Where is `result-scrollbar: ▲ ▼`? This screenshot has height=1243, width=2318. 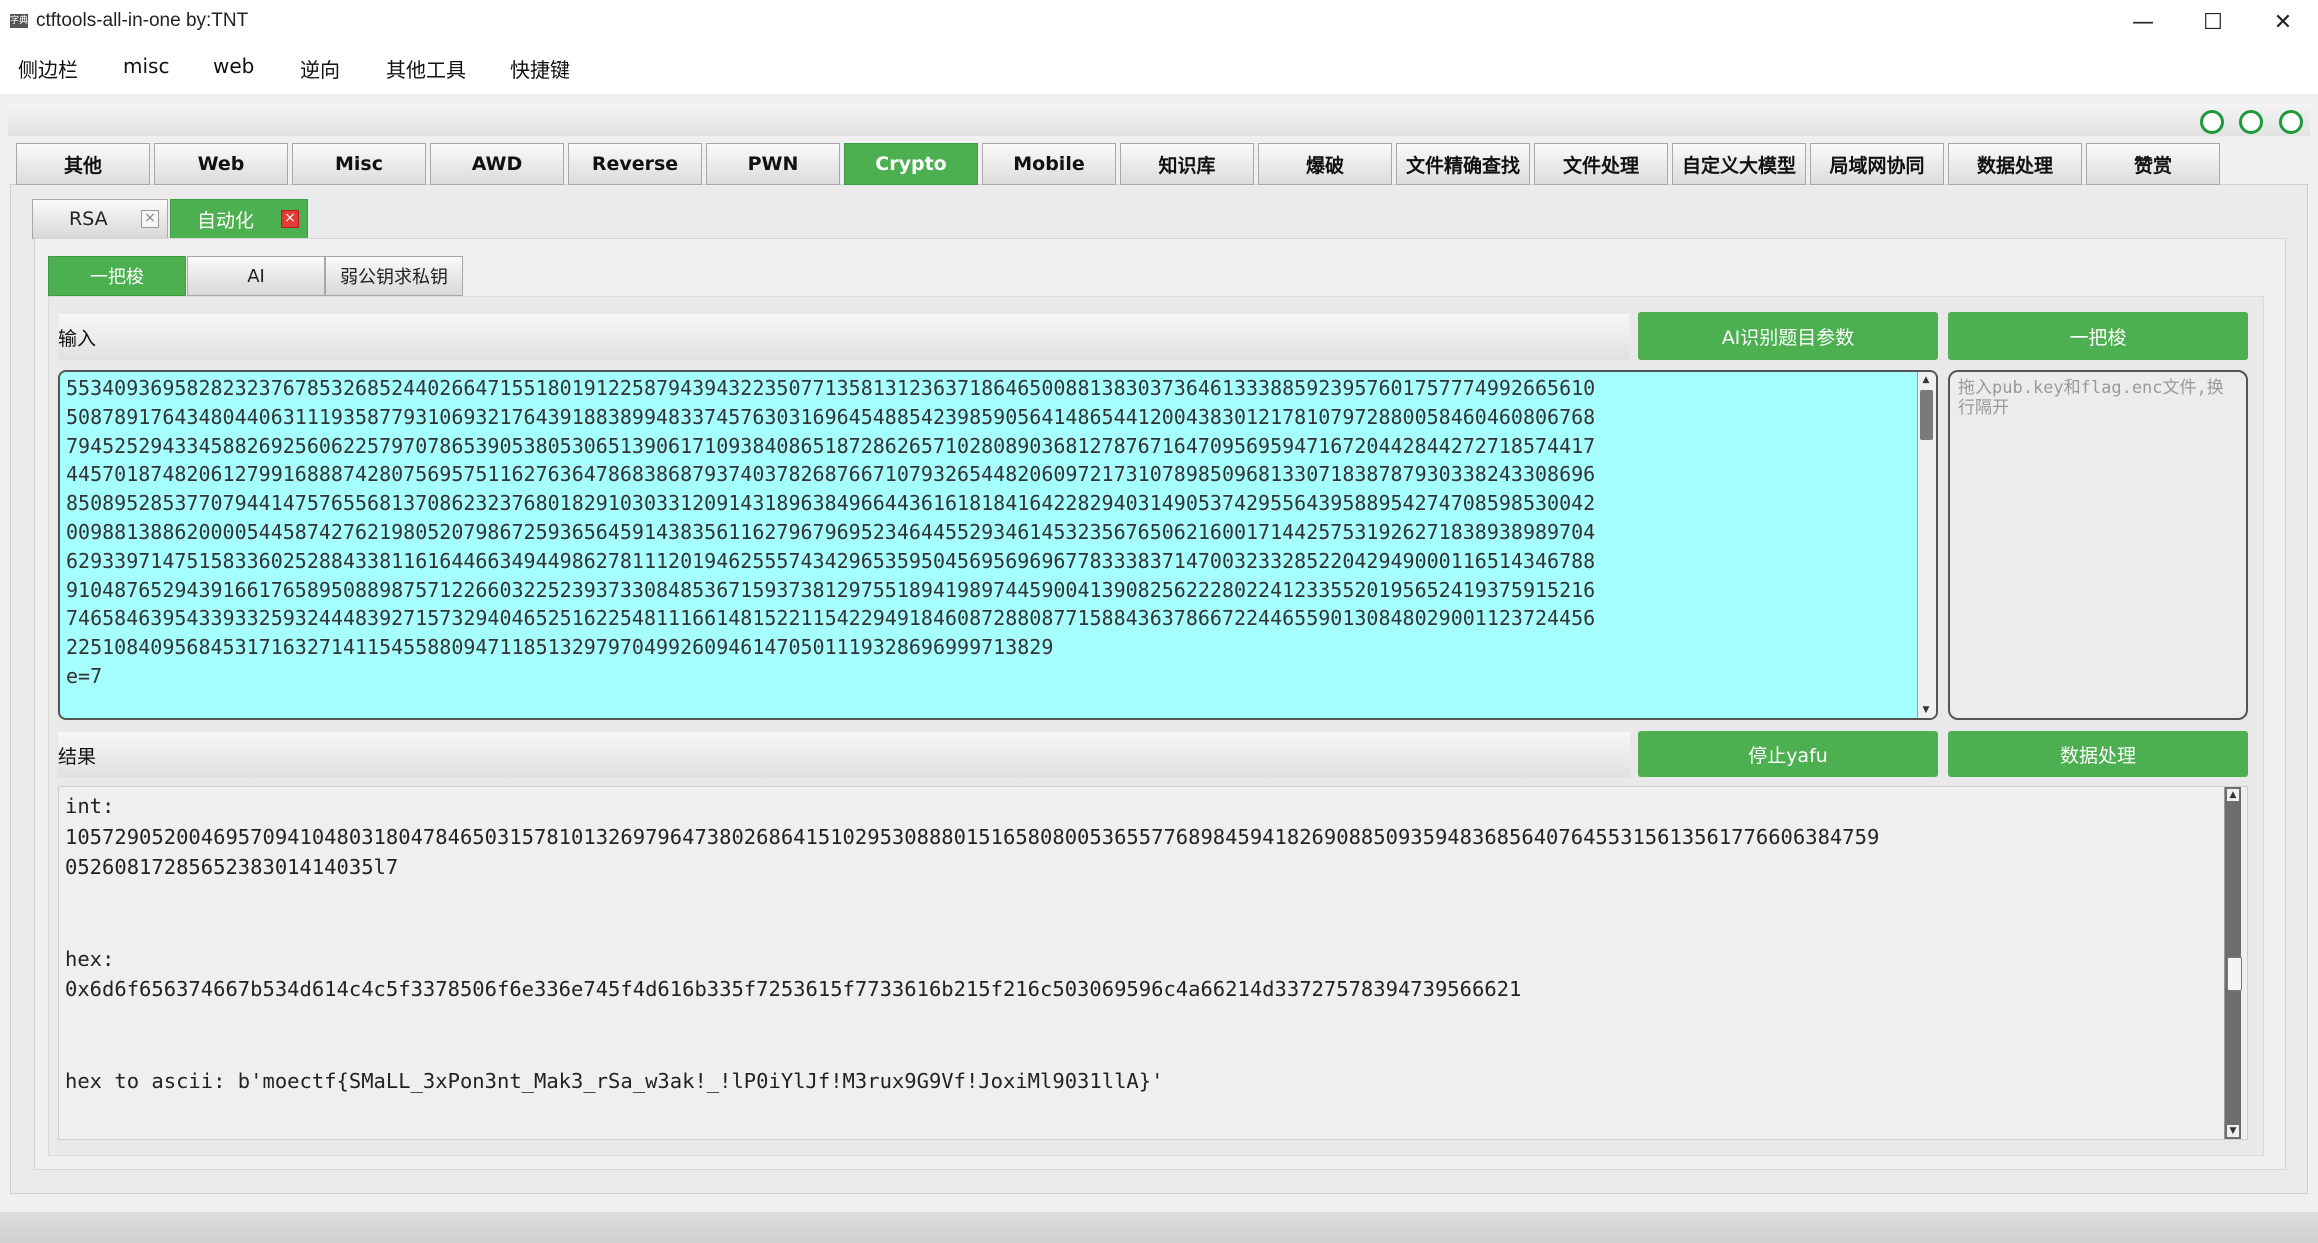 result-scrollbar: ▲ ▼ is located at coordinates (2233, 963).